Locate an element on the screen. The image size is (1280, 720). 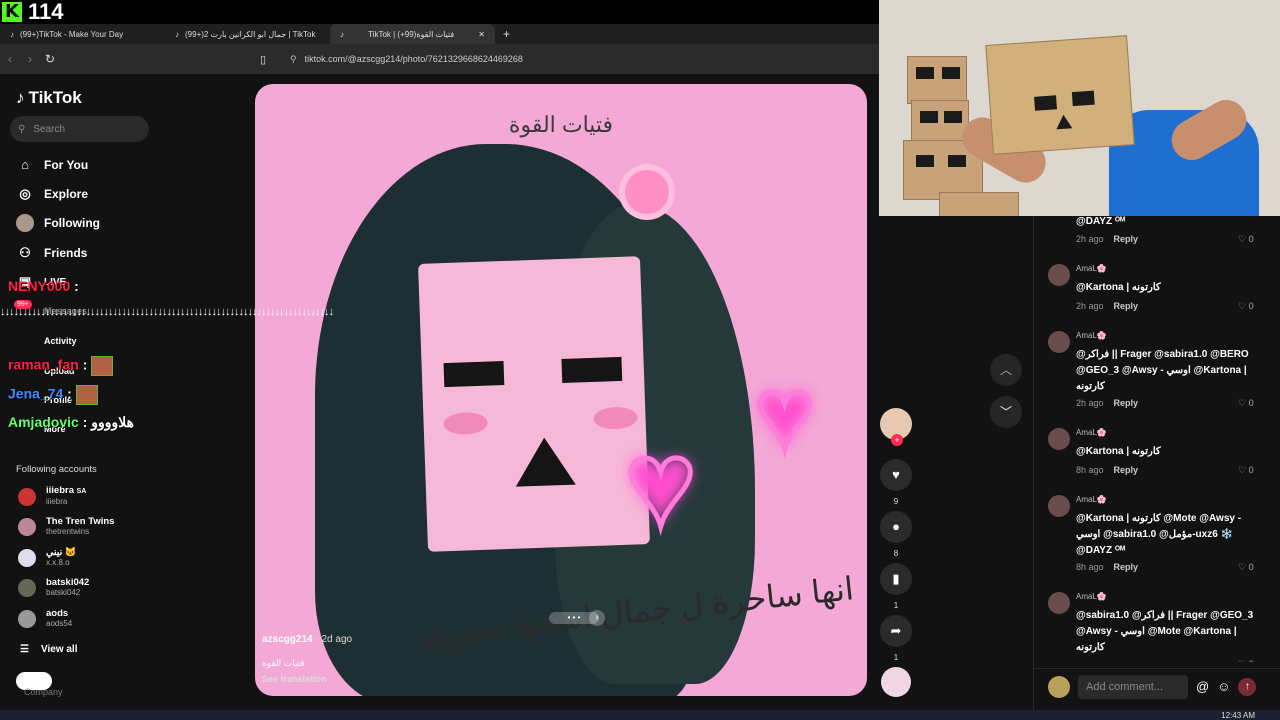
comment-action: ● 8 is located at coordinates (896, 534).